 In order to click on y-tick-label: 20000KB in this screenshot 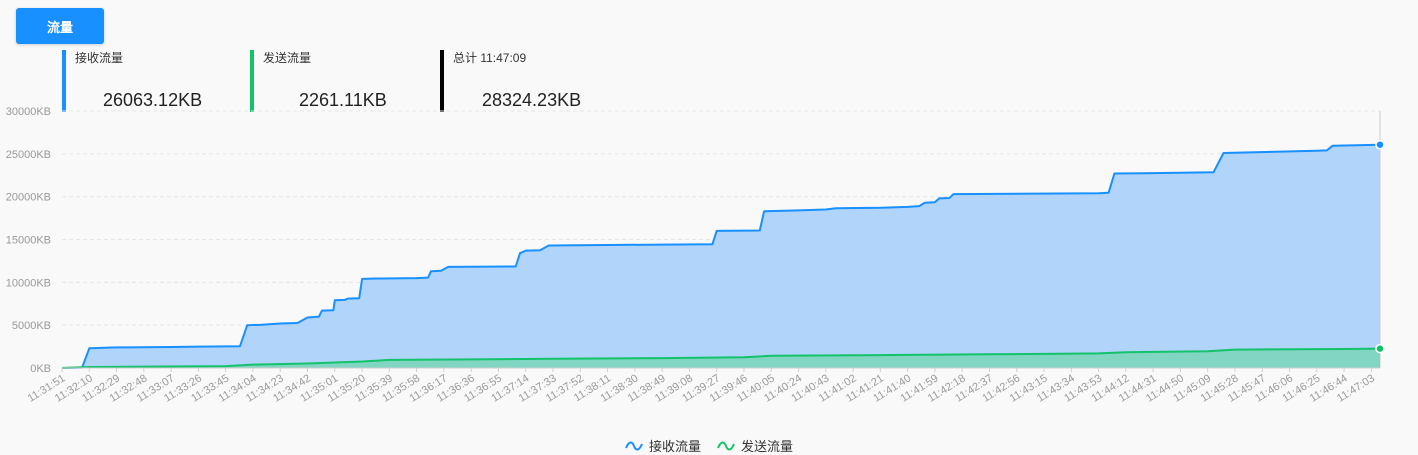, I will do `click(28, 198)`.